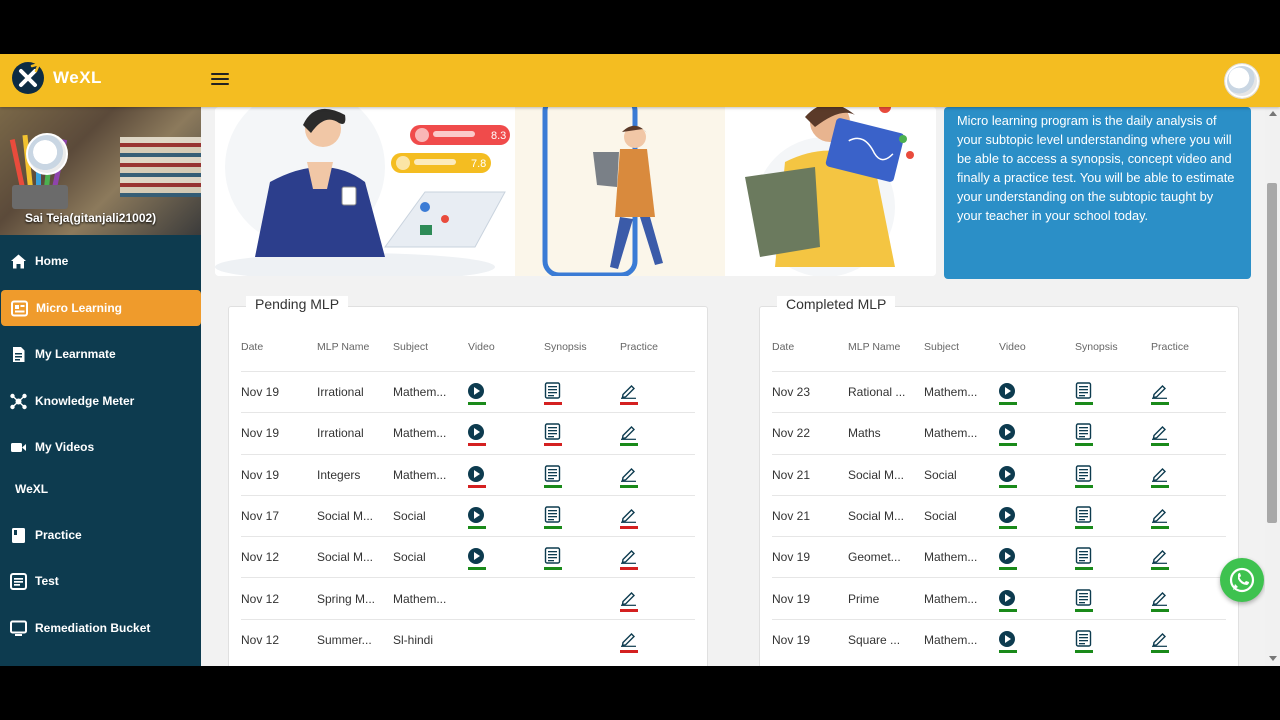  What do you see at coordinates (19, 308) in the screenshot?
I see `dashboard-icon` at bounding box center [19, 308].